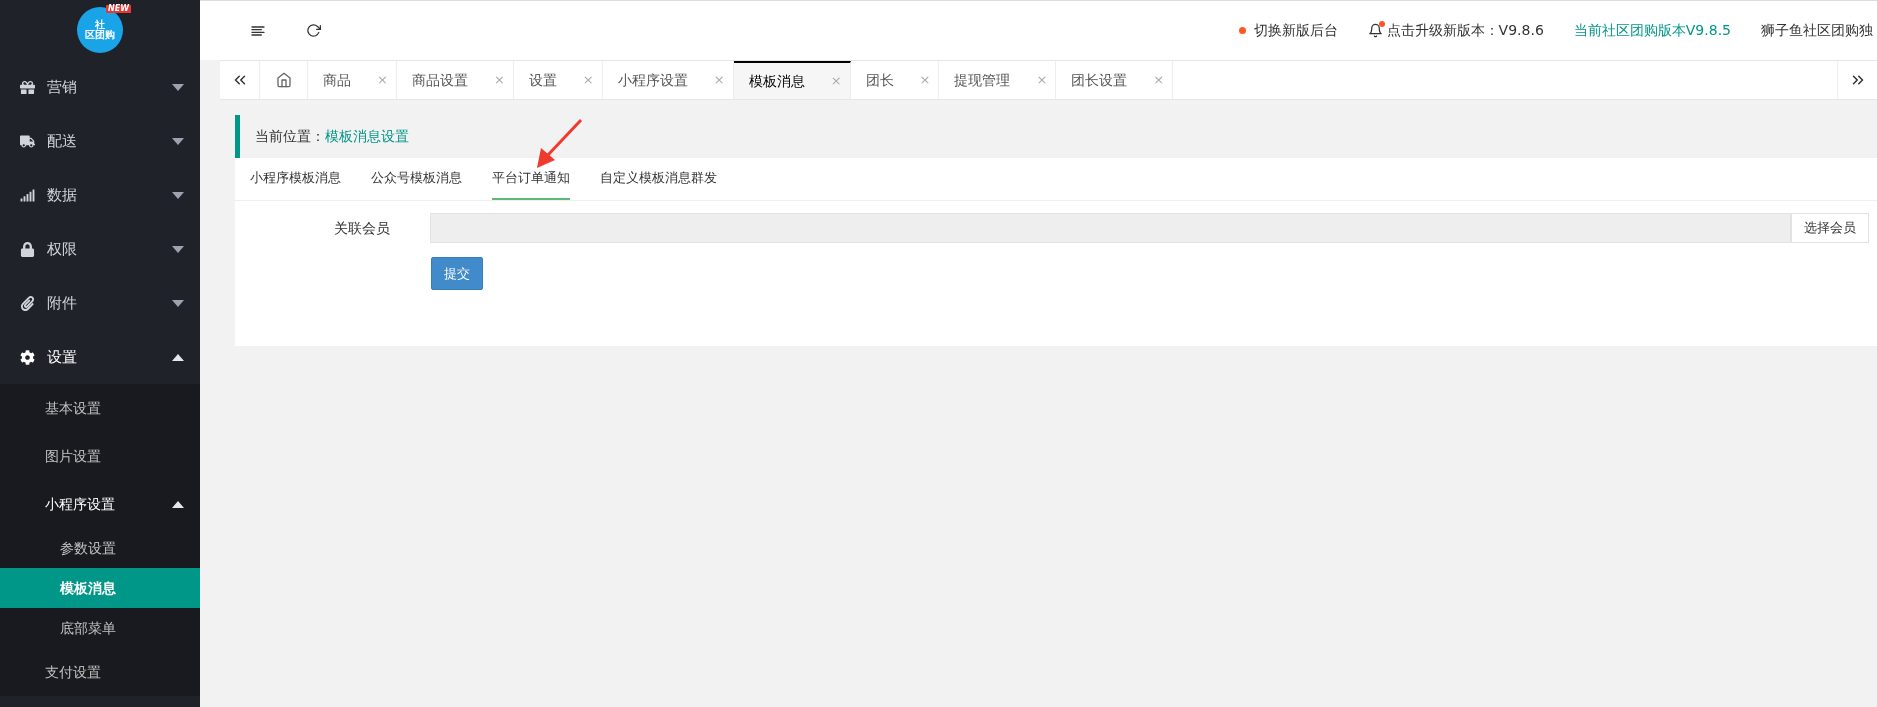  I want to click on submenu-item: 模板消息, so click(100, 588).